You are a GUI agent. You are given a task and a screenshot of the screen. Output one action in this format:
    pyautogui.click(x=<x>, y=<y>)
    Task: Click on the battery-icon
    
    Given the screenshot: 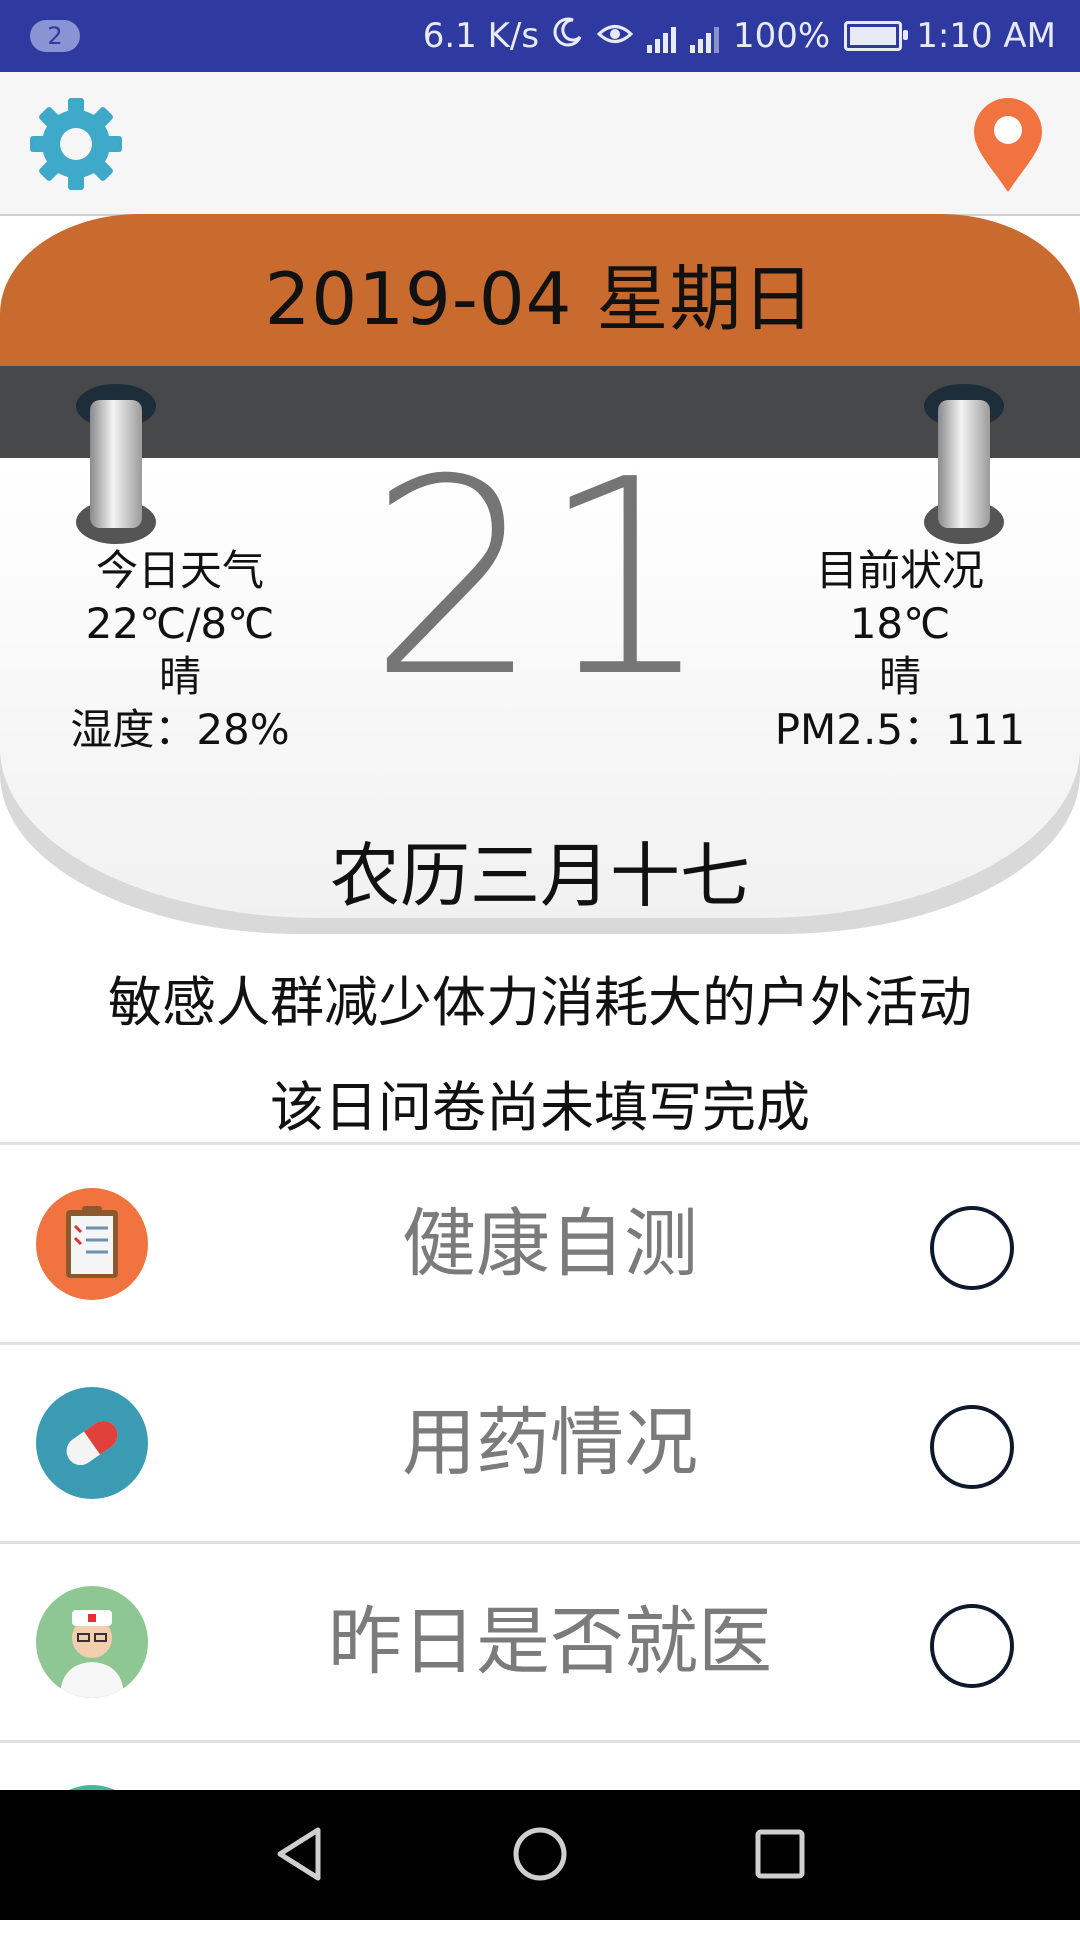 What is the action you would take?
    pyautogui.click(x=876, y=36)
    